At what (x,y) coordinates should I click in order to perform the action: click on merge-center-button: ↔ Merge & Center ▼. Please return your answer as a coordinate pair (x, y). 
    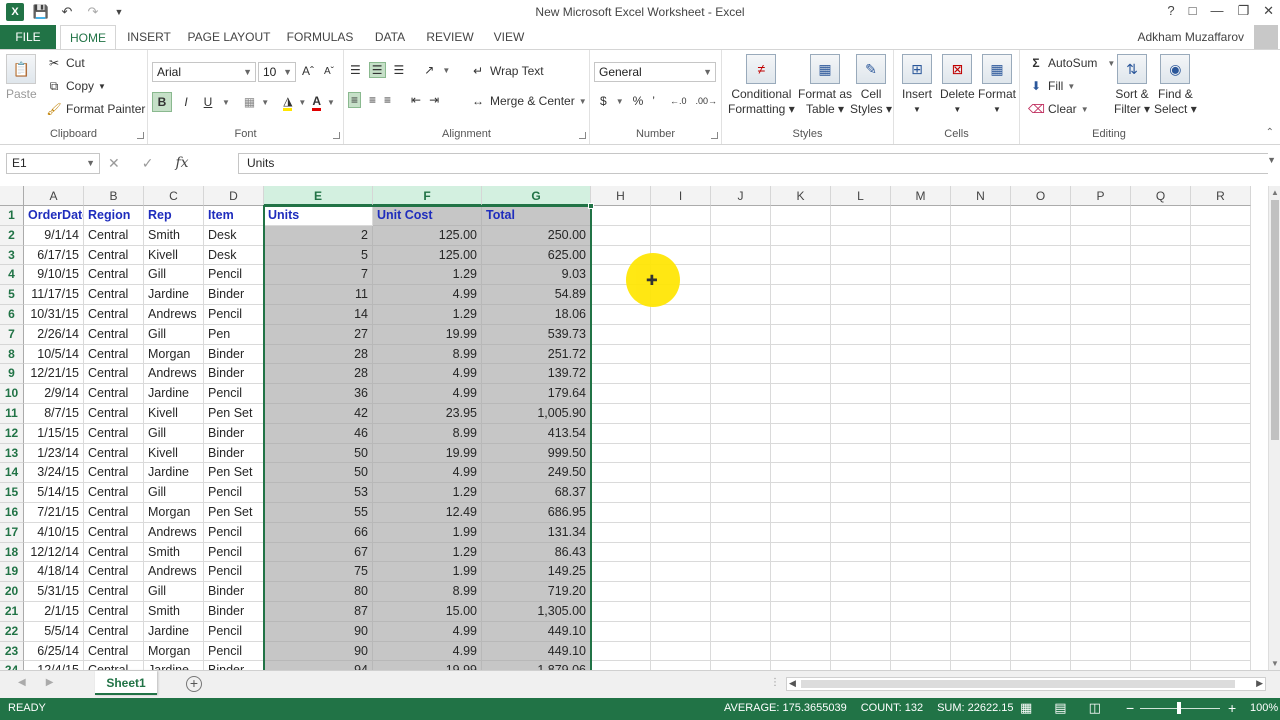
    Looking at the image, I should click on (528, 101).